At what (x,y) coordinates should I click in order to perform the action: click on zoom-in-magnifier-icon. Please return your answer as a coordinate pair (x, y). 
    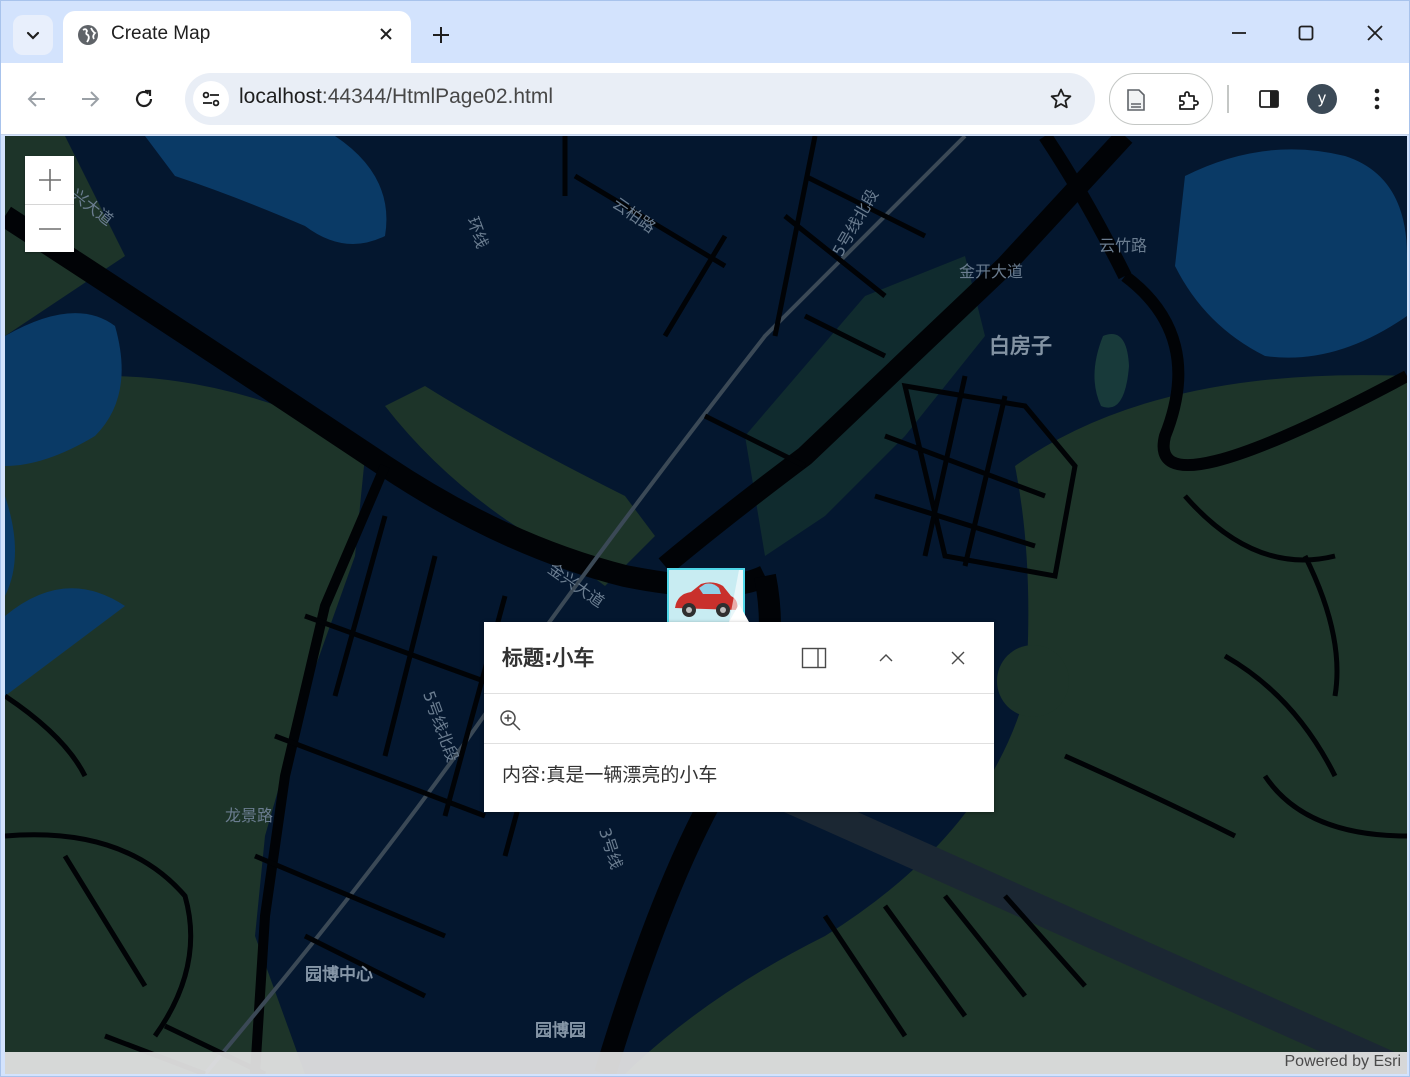
    Looking at the image, I should click on (510, 720).